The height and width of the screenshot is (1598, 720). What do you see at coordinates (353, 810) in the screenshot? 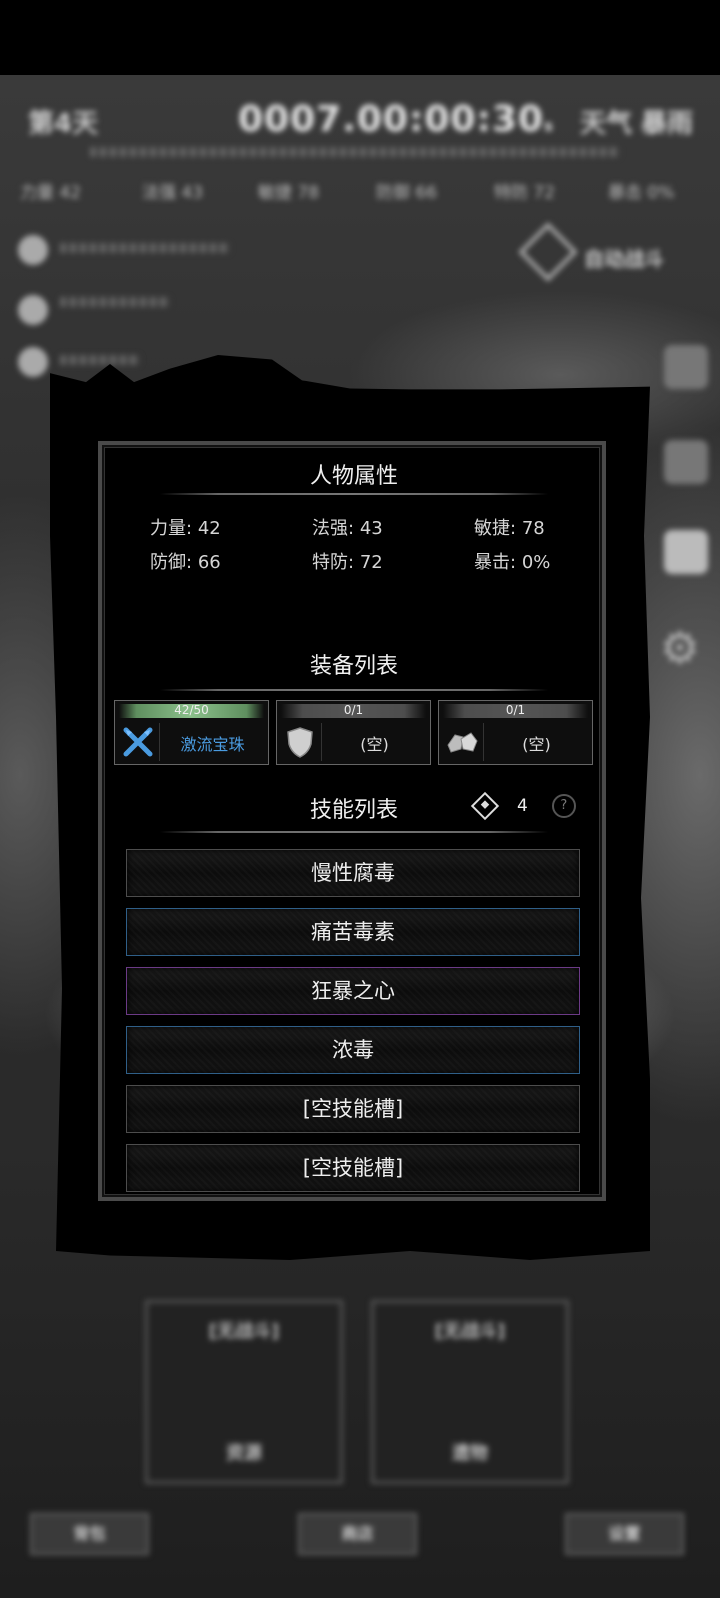
I see `skills-title: 技能列表` at bounding box center [353, 810].